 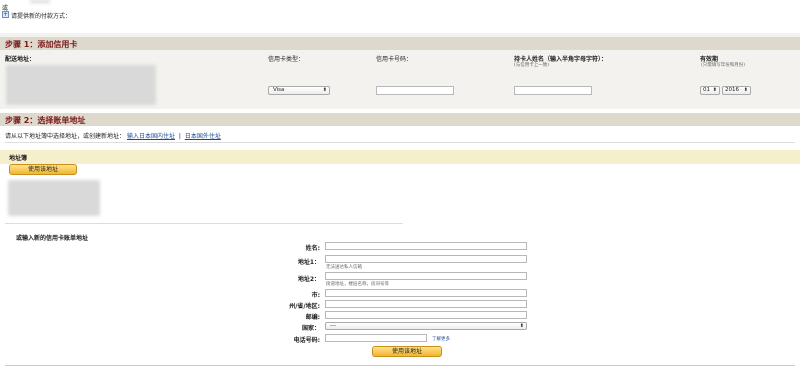 I want to click on bottom-divider, so click(x=400, y=365).